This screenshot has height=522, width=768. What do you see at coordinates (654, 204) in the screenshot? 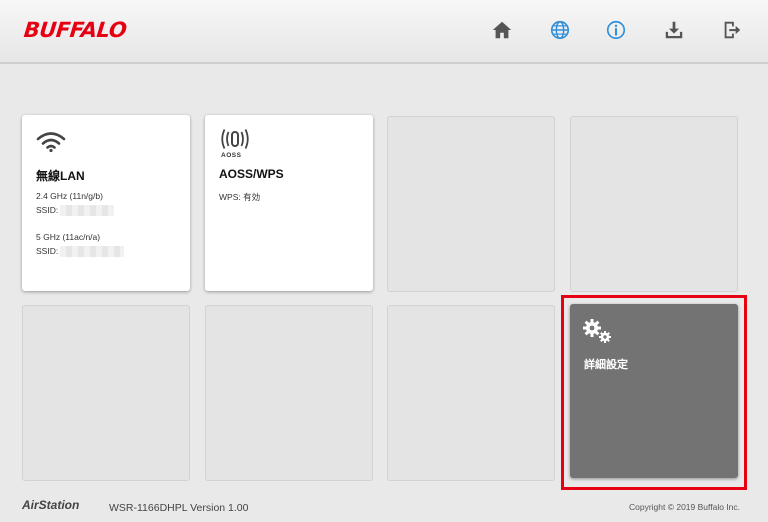
I see `empty-tile-r1c4` at bounding box center [654, 204].